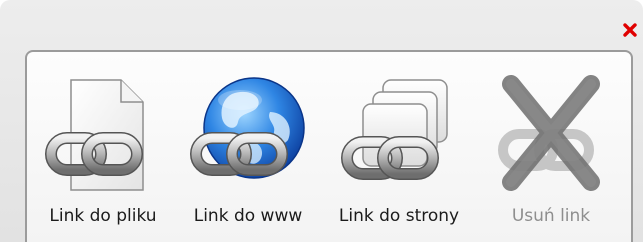 This screenshot has width=643, height=242. Describe the element at coordinates (103, 216) in the screenshot. I see `file-link-label: Link do pliku` at that location.